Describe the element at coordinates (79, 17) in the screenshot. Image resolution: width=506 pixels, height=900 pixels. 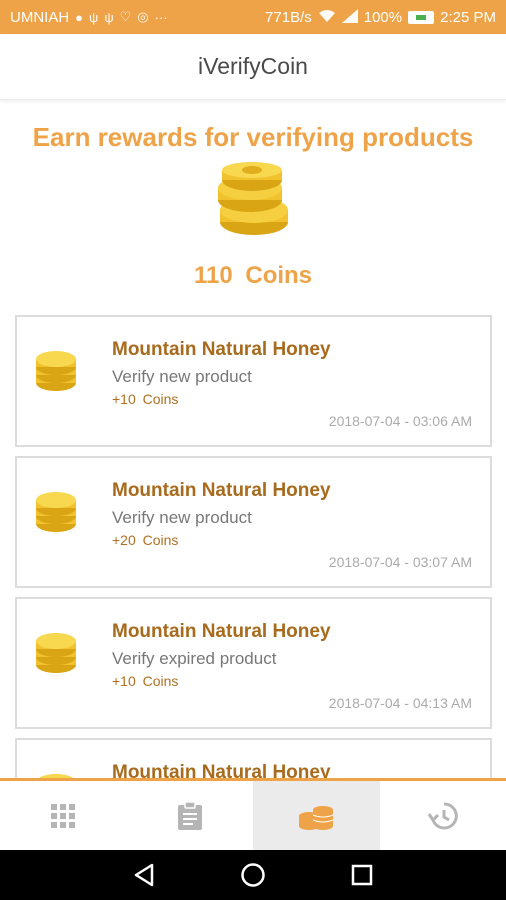
I see `shield-icon: ●` at that location.